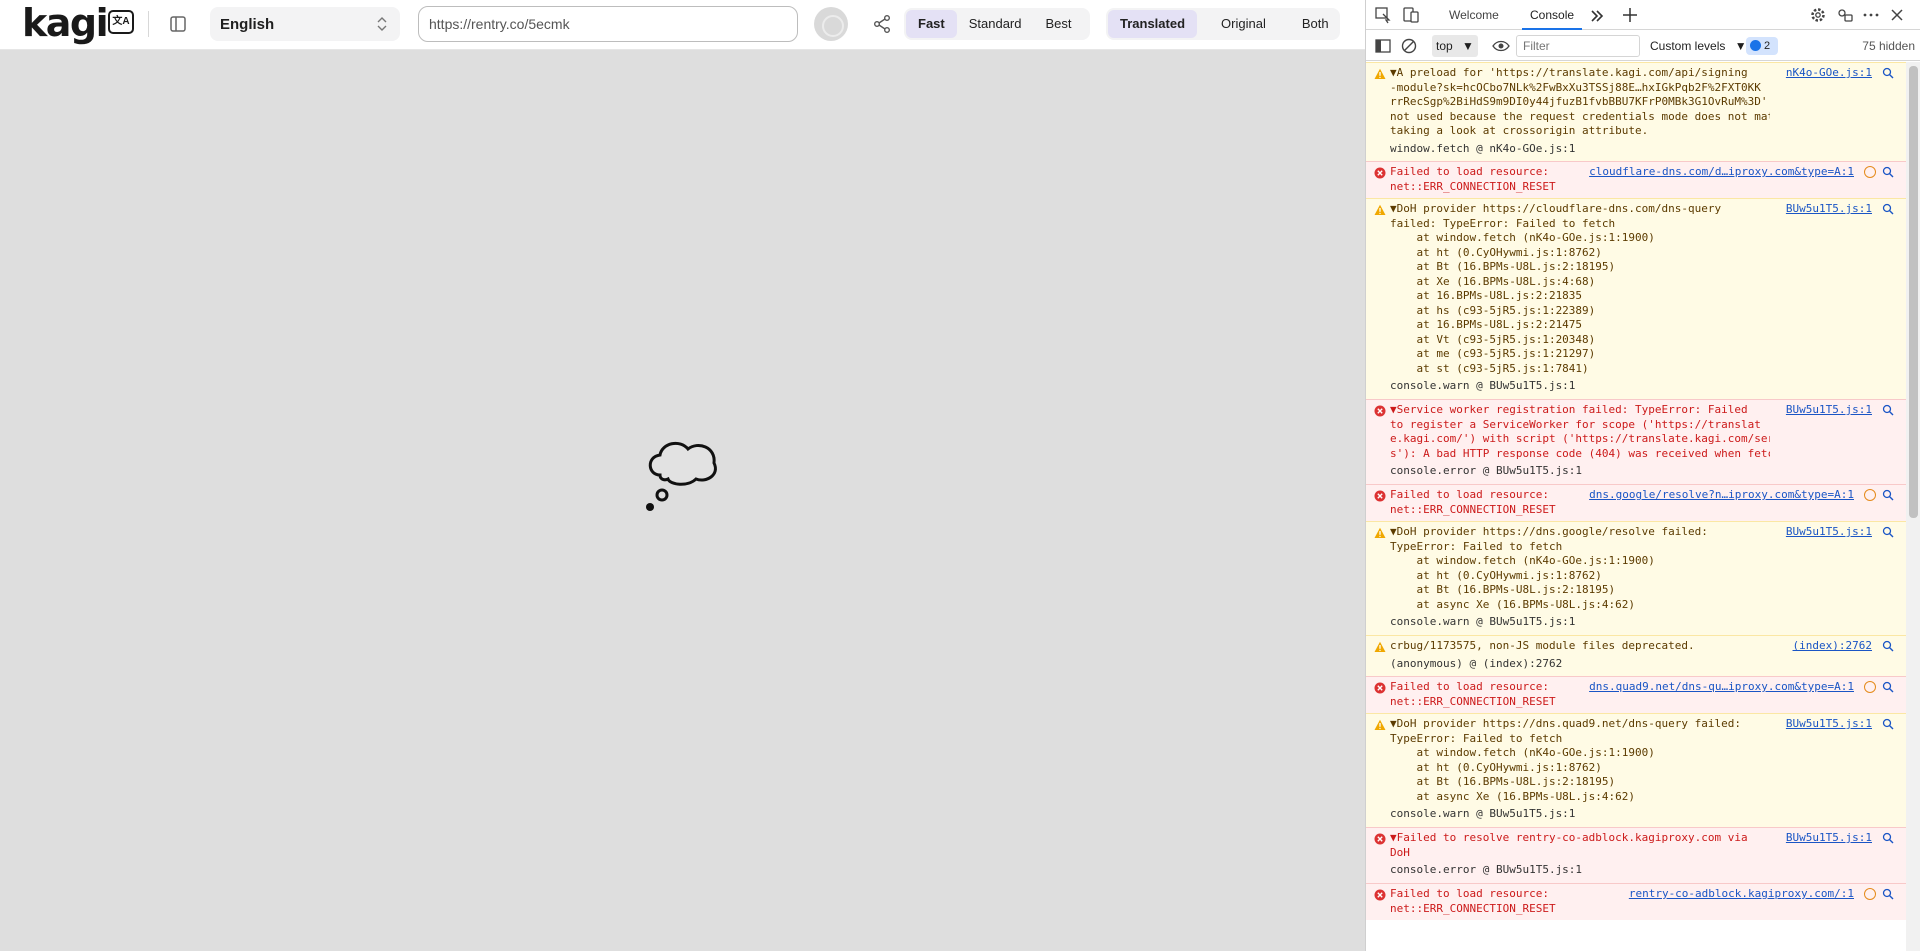  I want to click on console-source-link: dns.quad9.net/dns-qu…iproxy.com&type=A:1, so click(1721, 687).